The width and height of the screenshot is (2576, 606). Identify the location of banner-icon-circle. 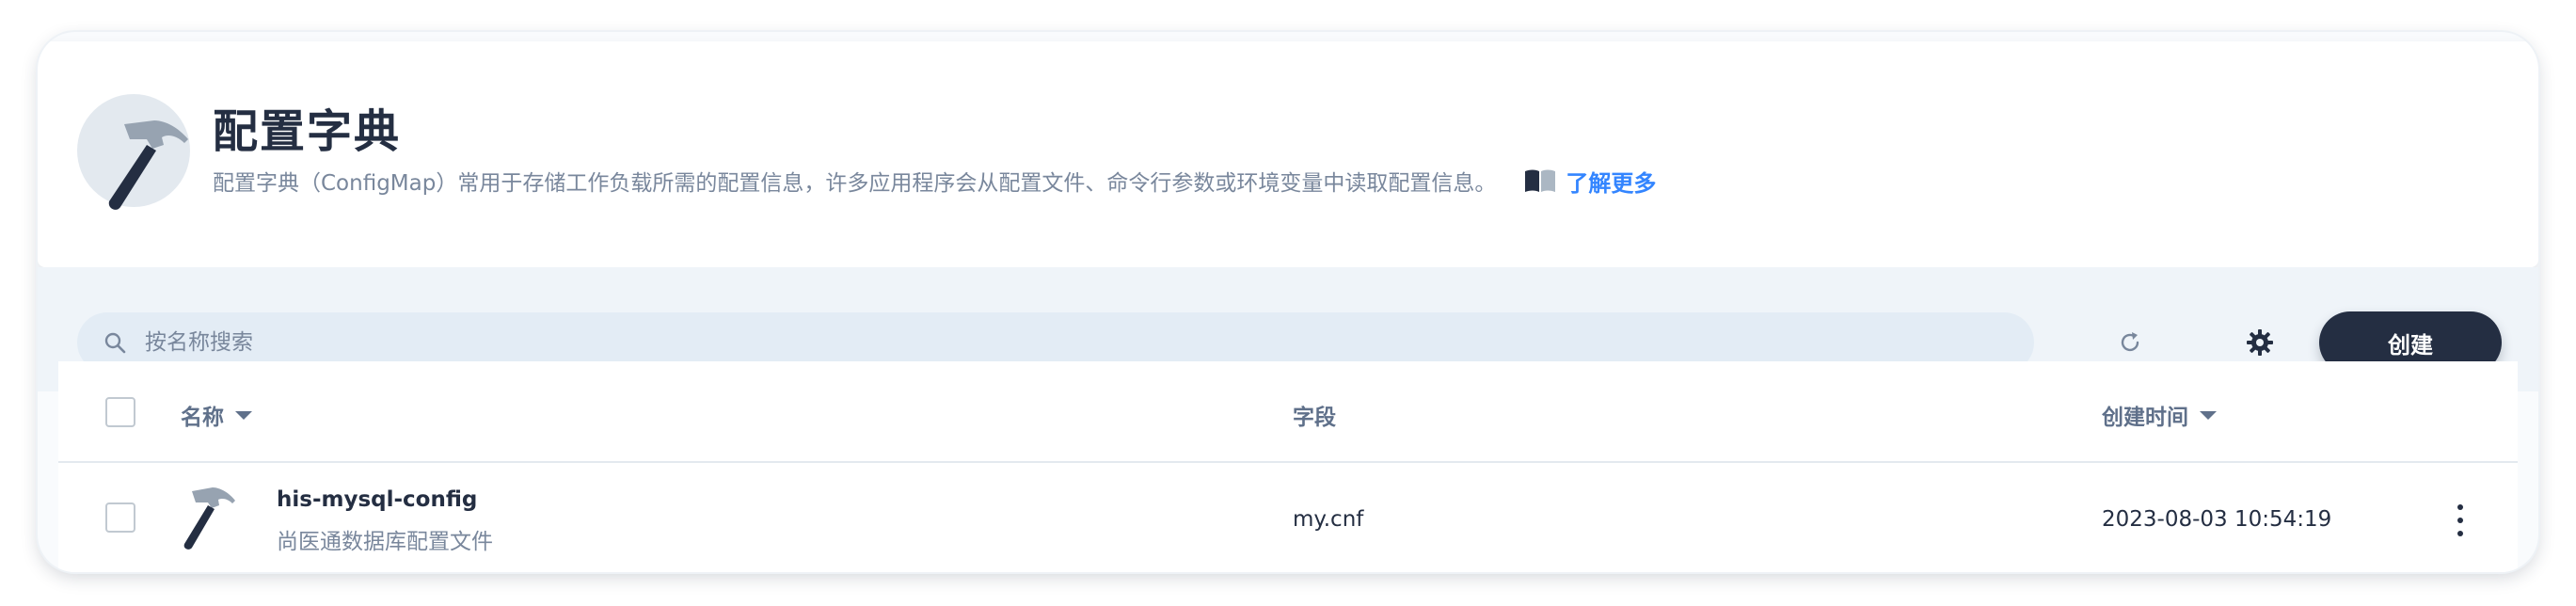
(133, 152).